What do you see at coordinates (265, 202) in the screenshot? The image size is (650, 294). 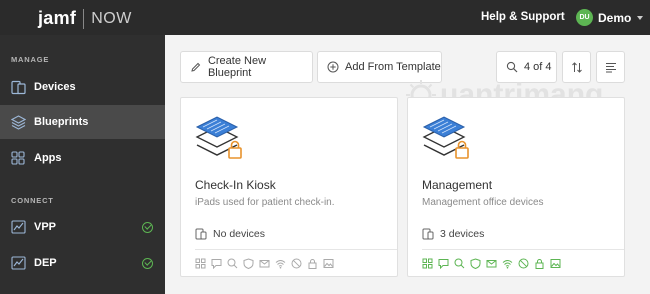 I see `card-description: iPads used for patient check-in.` at bounding box center [265, 202].